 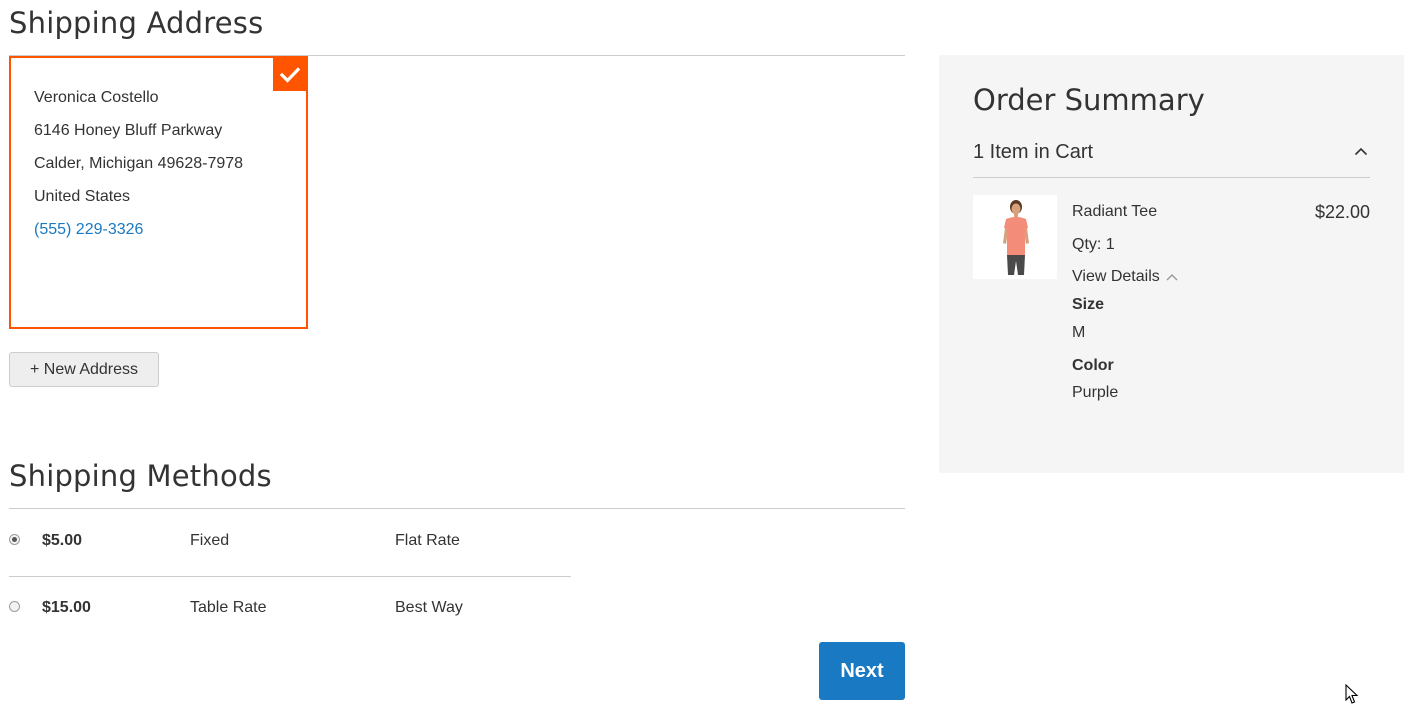 I want to click on cart-item-count: 1 Item in Cart, so click(x=1033, y=152).